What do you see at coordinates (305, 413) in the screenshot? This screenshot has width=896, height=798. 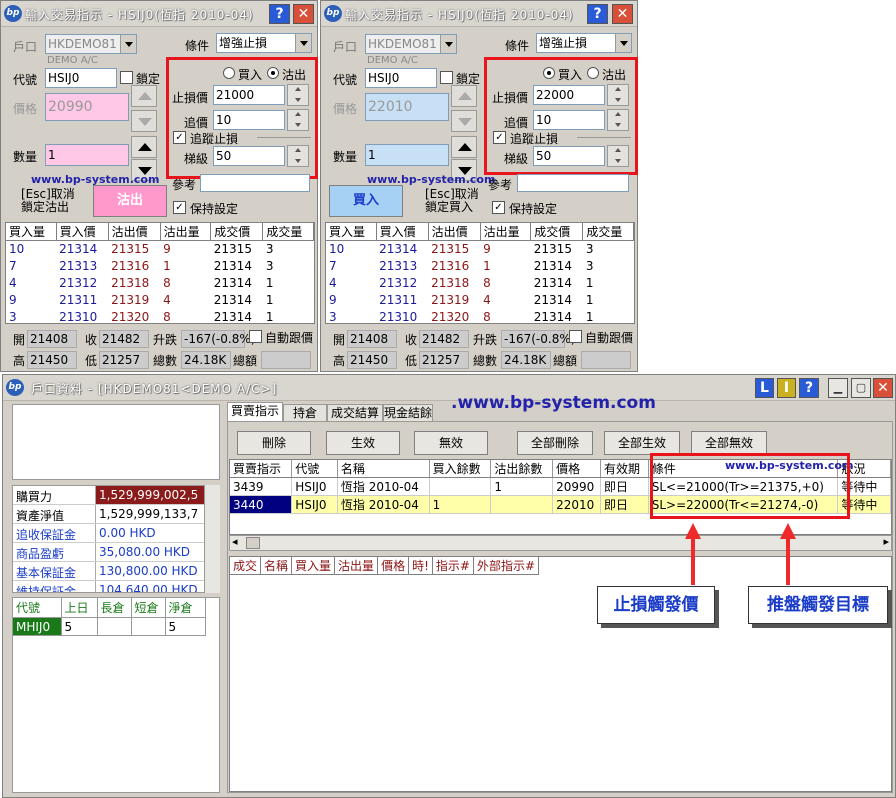 I see `tab-1: 持倉` at bounding box center [305, 413].